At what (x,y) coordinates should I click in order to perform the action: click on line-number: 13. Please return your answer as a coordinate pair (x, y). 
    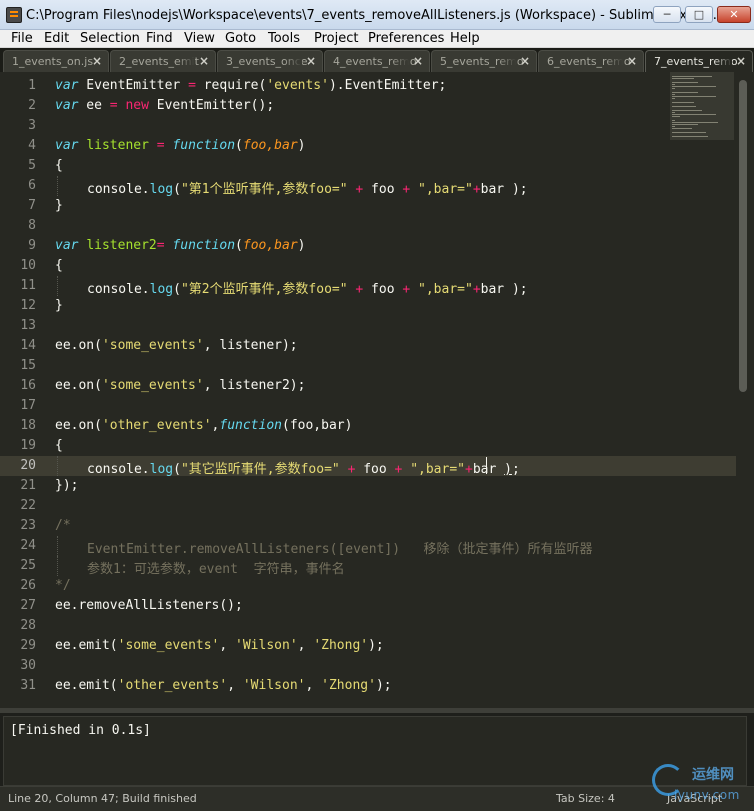
    Looking at the image, I should click on (28, 325).